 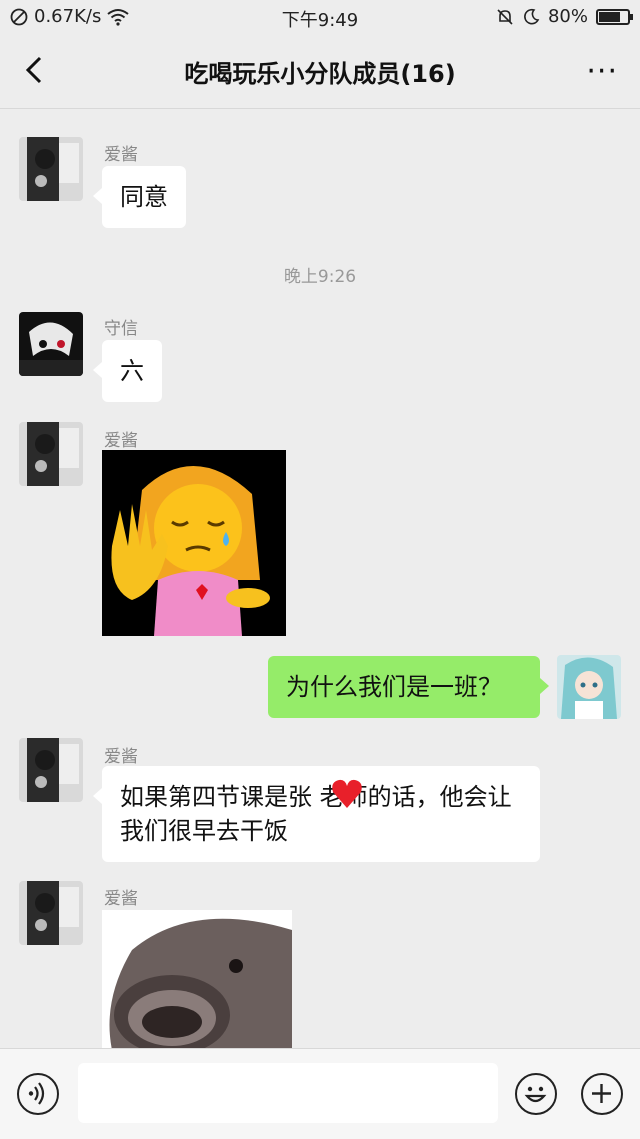 I want to click on message-input, so click(x=288, y=1093).